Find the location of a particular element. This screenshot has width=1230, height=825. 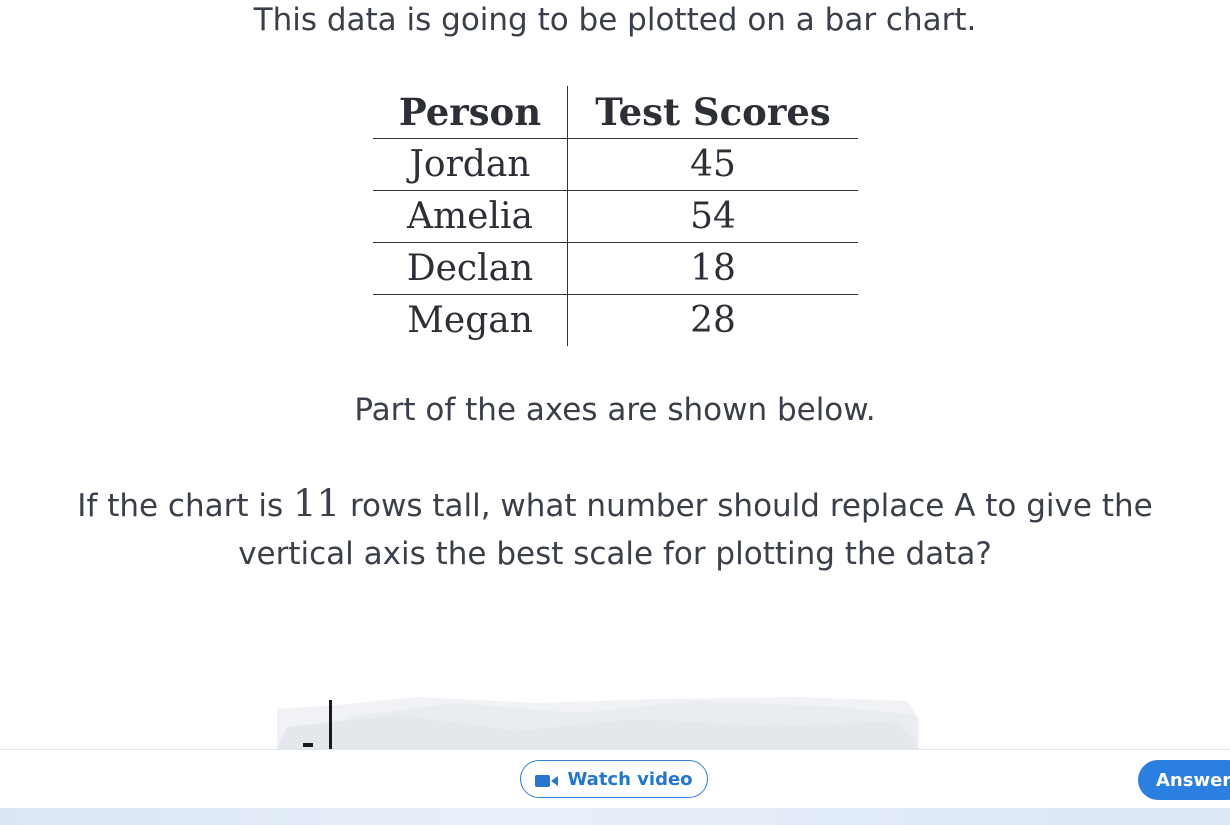

column-header-test-scores: Test Scores is located at coordinates (712, 112).